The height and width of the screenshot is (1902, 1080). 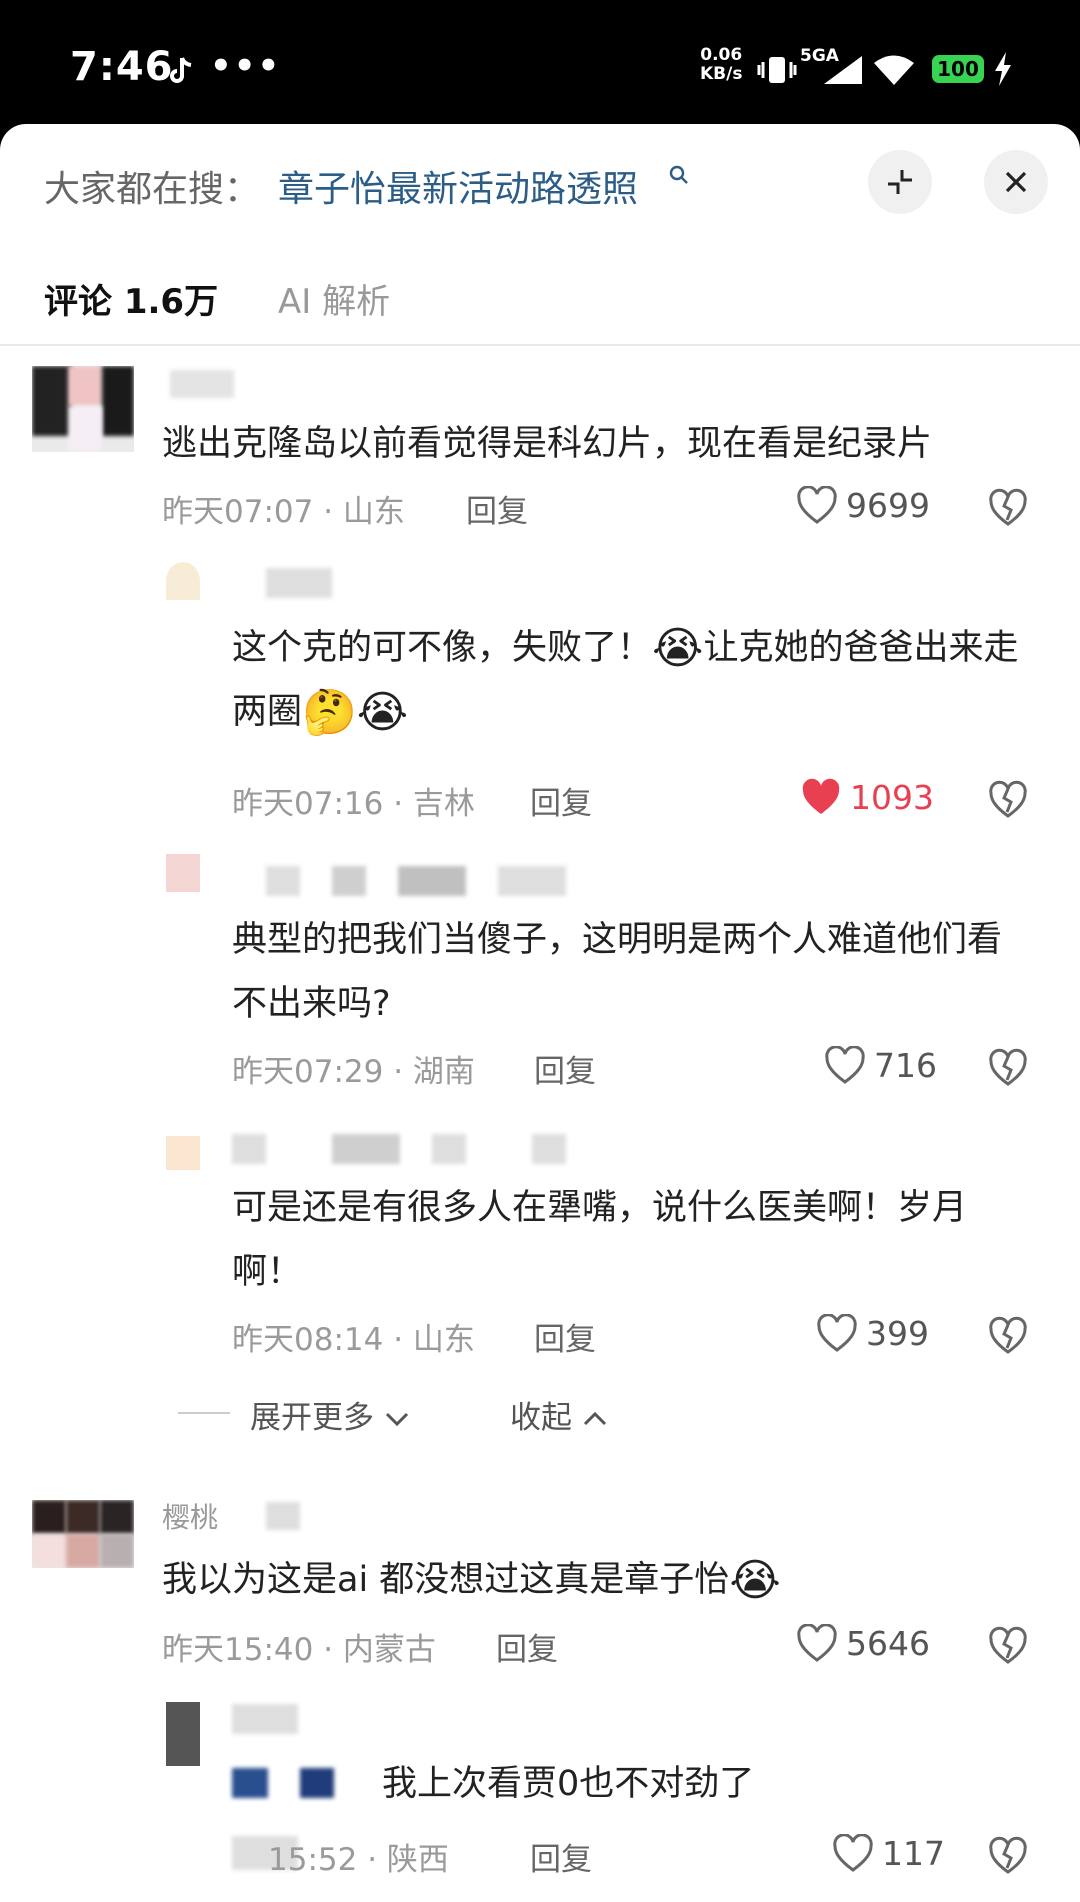 I want to click on comment-meta: 昨天07:16 · 吉林, so click(x=353, y=804).